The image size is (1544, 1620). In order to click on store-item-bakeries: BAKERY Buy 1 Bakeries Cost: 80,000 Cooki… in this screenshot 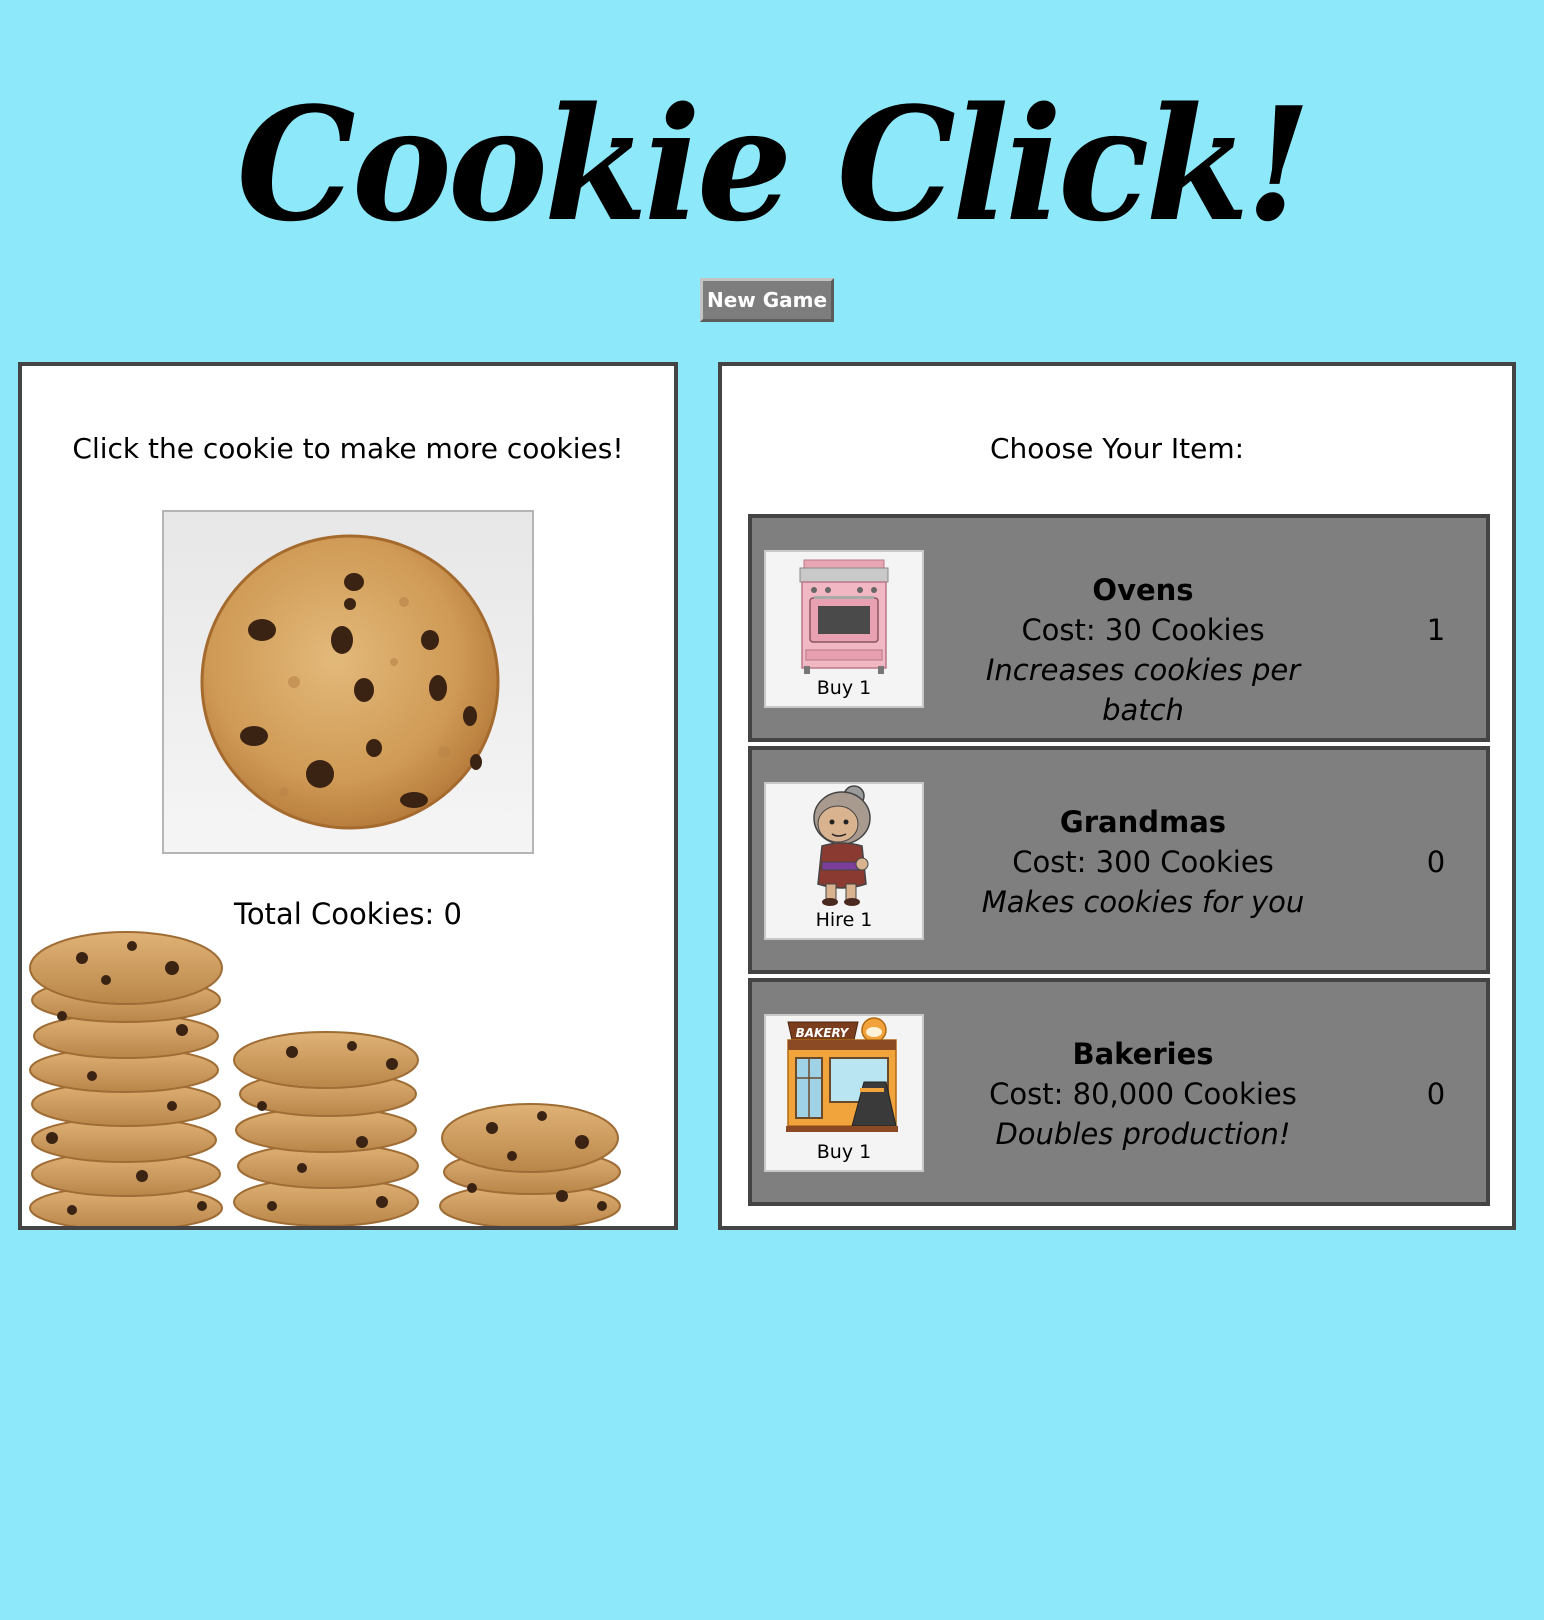, I will do `click(1119, 1092)`.